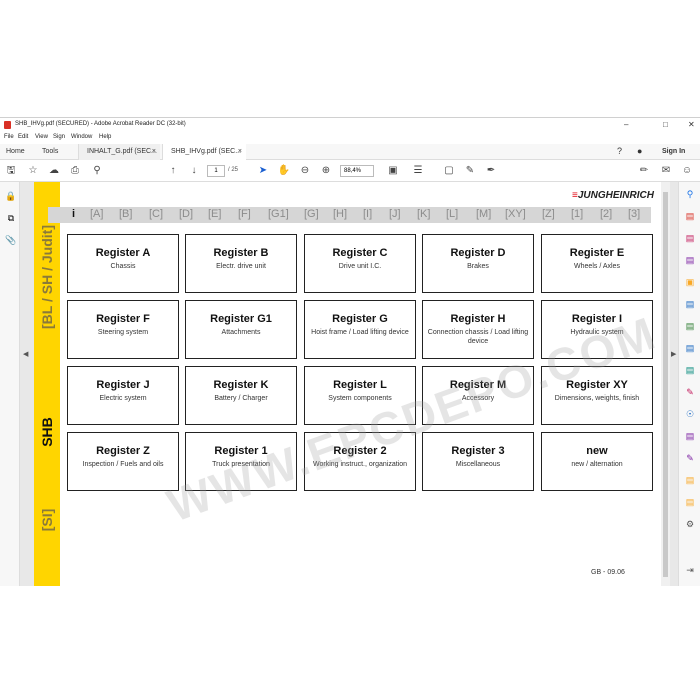 The image size is (700, 700). I want to click on edit-pdf-icon: ▤, so click(690, 260).